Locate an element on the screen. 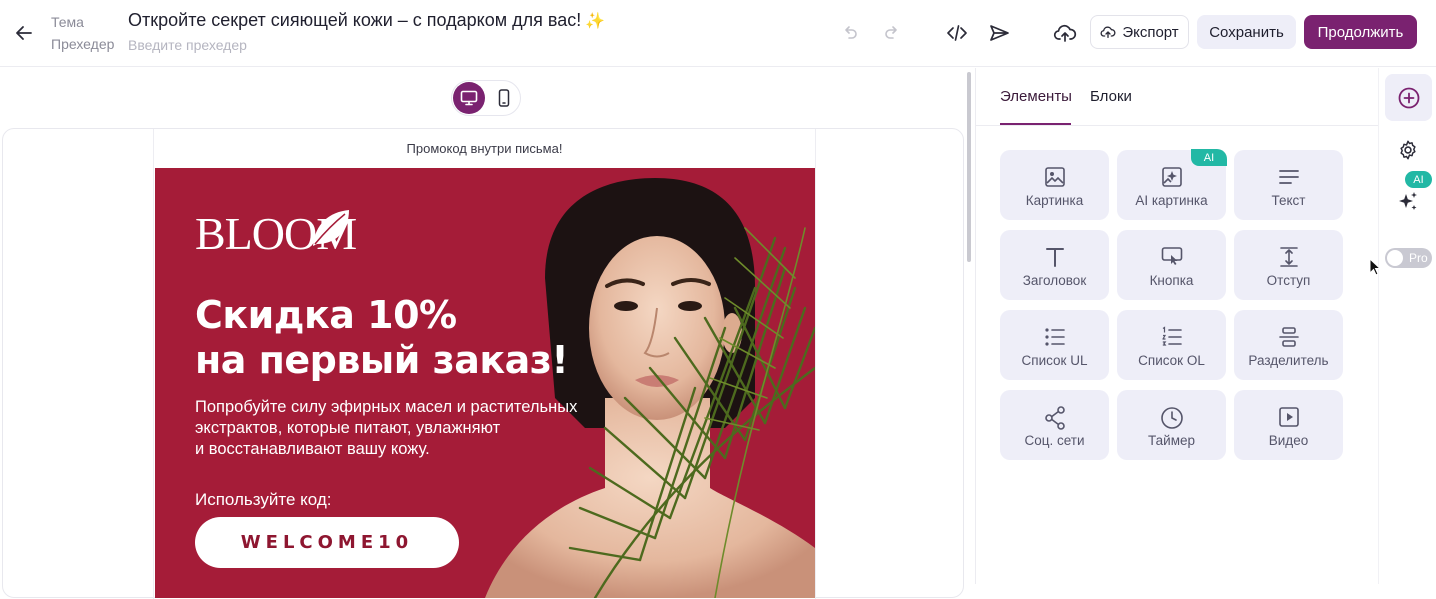 This screenshot has height=599, width=1436. headline-line-1: Скидка 10% is located at coordinates (326, 315).